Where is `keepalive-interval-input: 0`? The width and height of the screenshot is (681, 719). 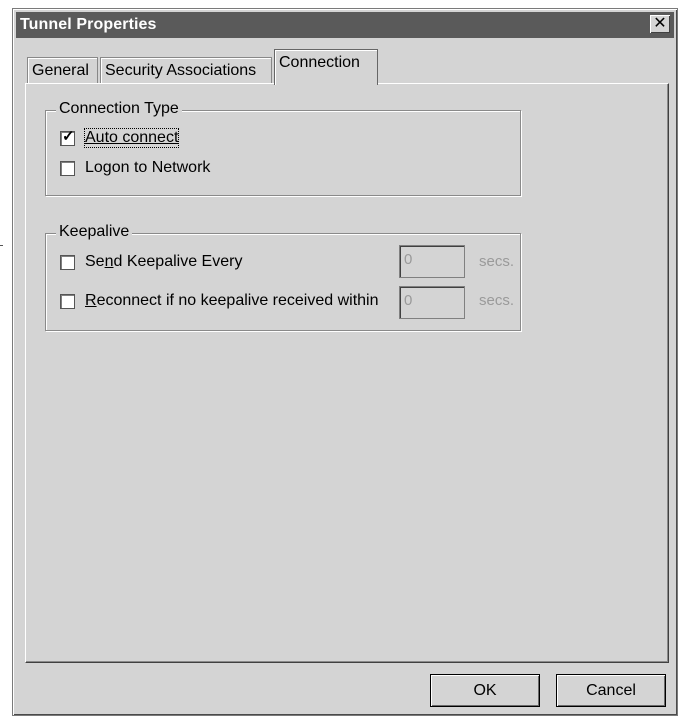
keepalive-interval-input: 0 is located at coordinates (432, 261).